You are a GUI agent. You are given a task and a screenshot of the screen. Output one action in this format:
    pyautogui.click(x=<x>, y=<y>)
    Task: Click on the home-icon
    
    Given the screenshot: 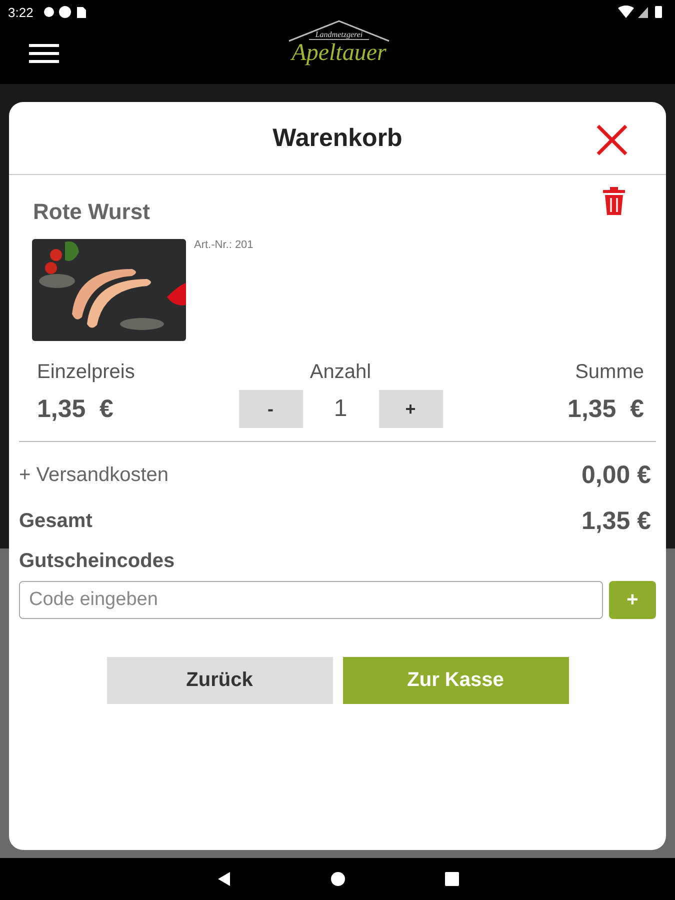 What is the action you would take?
    pyautogui.click(x=338, y=879)
    